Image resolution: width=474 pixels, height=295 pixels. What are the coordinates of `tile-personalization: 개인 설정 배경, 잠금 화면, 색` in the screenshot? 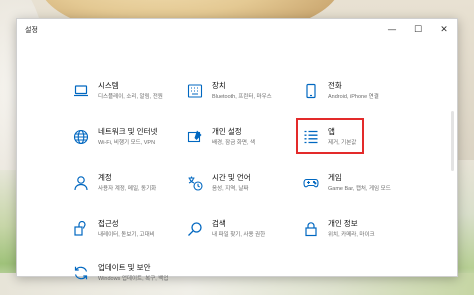 It's located at (247, 143).